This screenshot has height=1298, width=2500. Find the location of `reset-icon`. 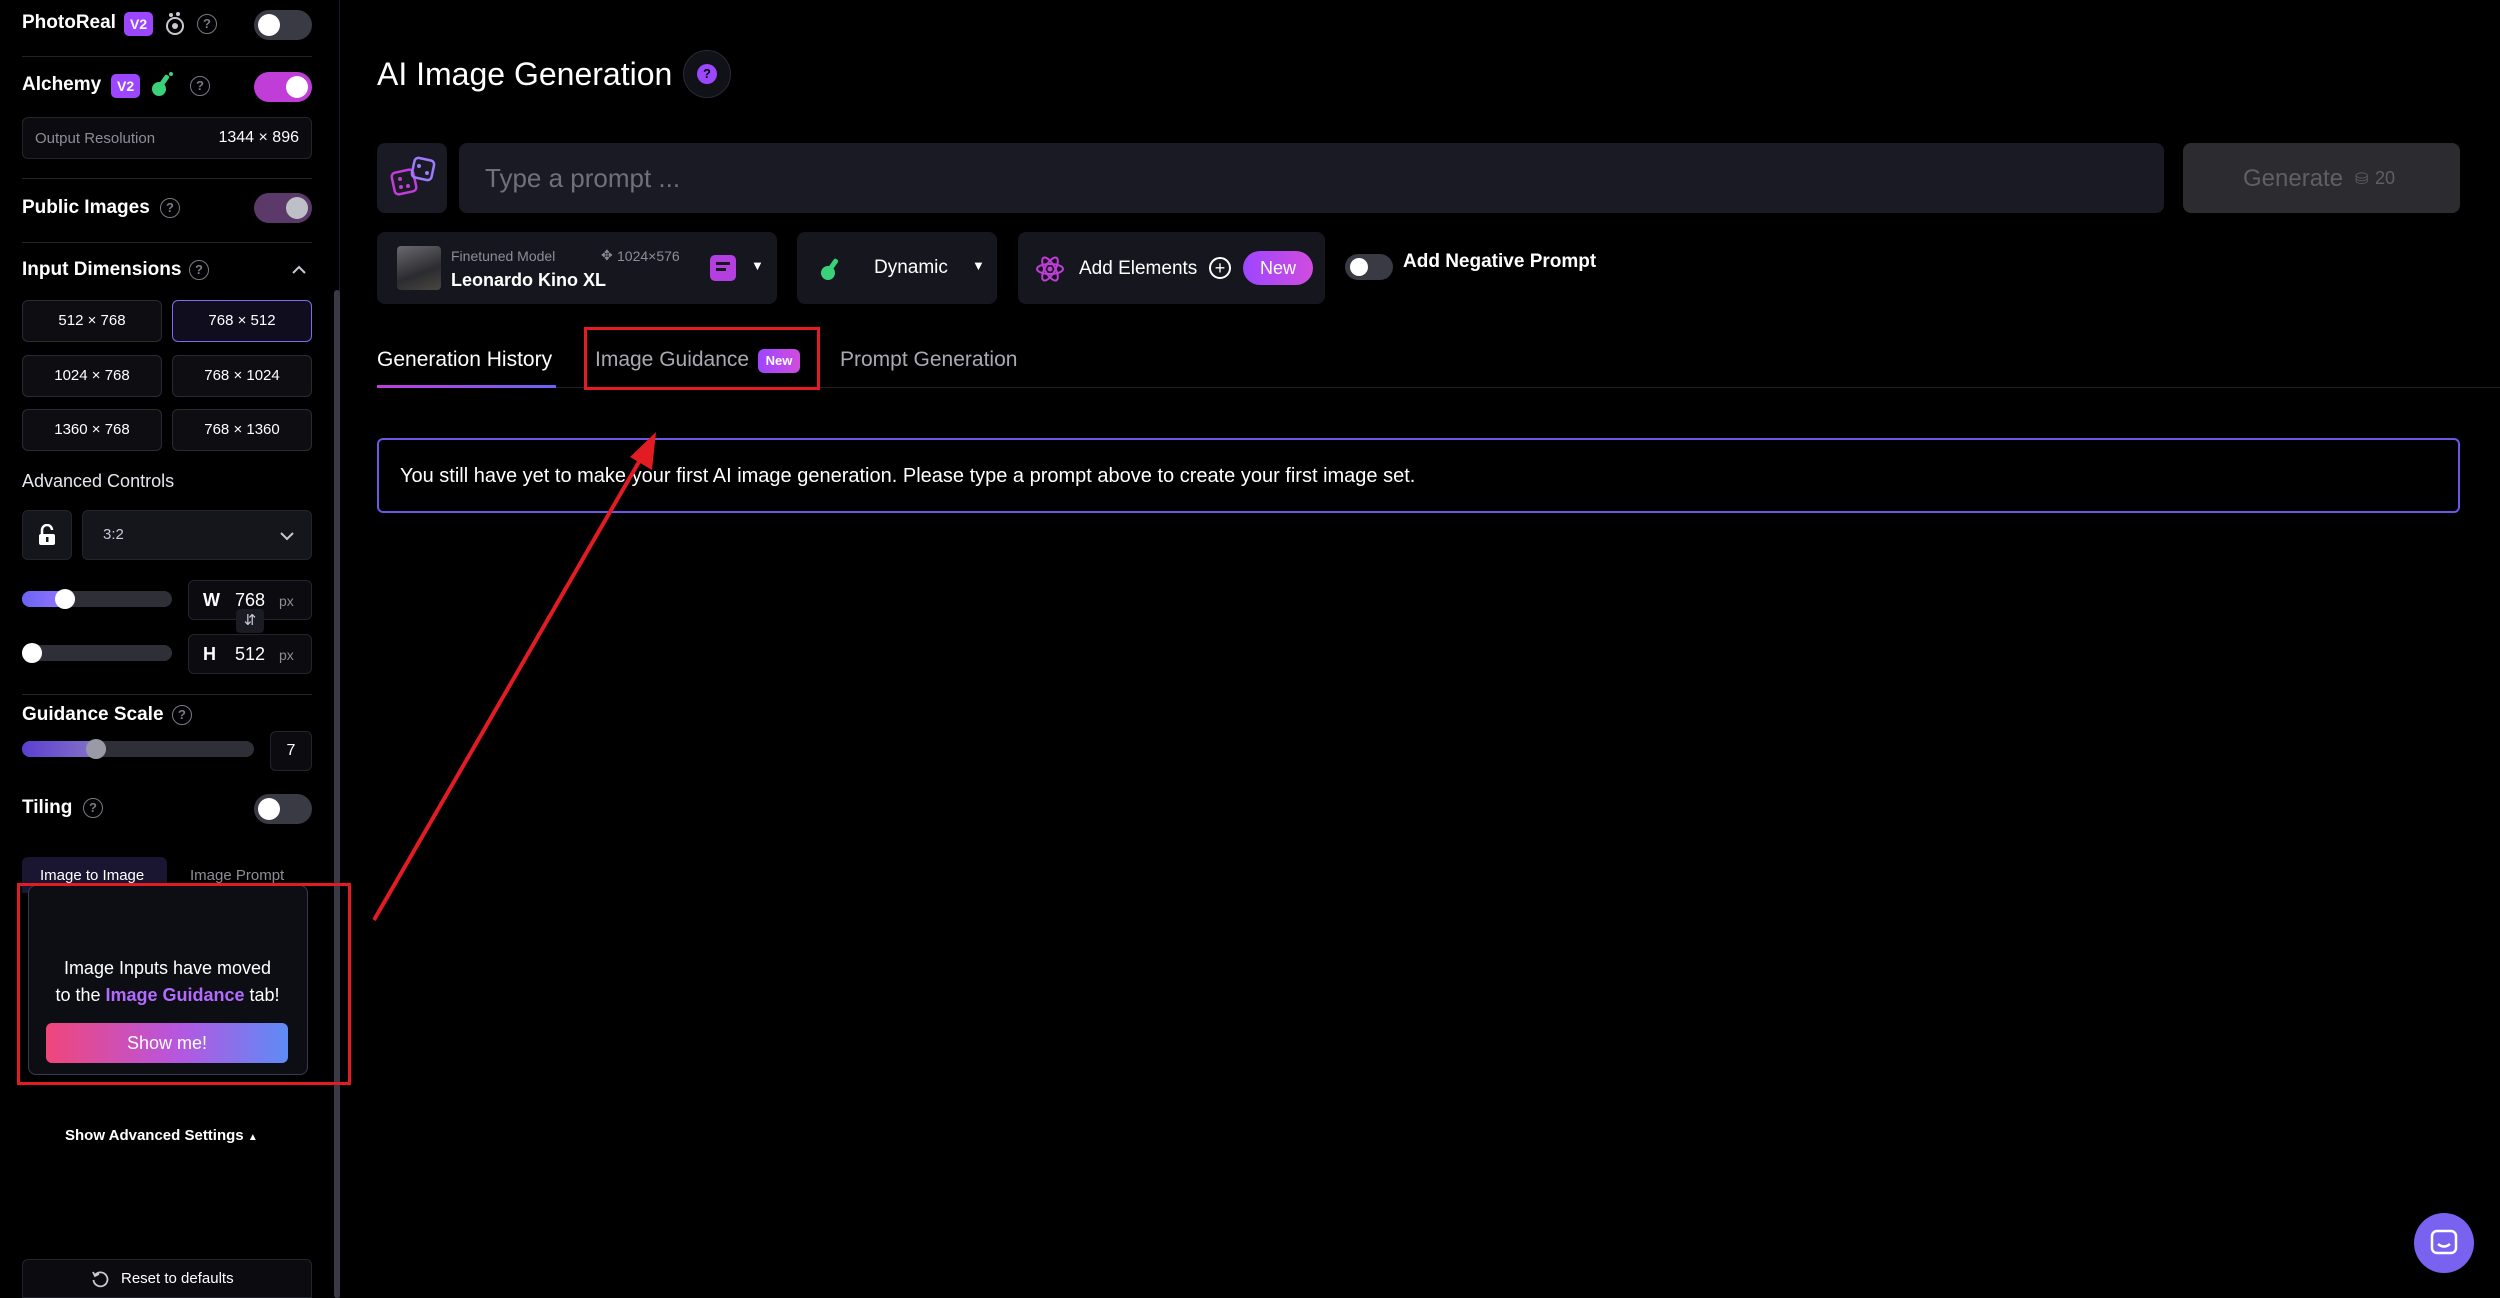

reset-icon is located at coordinates (100, 1279).